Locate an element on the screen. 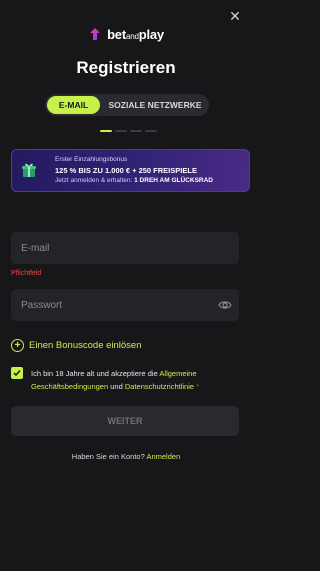  email-field is located at coordinates (125, 248).